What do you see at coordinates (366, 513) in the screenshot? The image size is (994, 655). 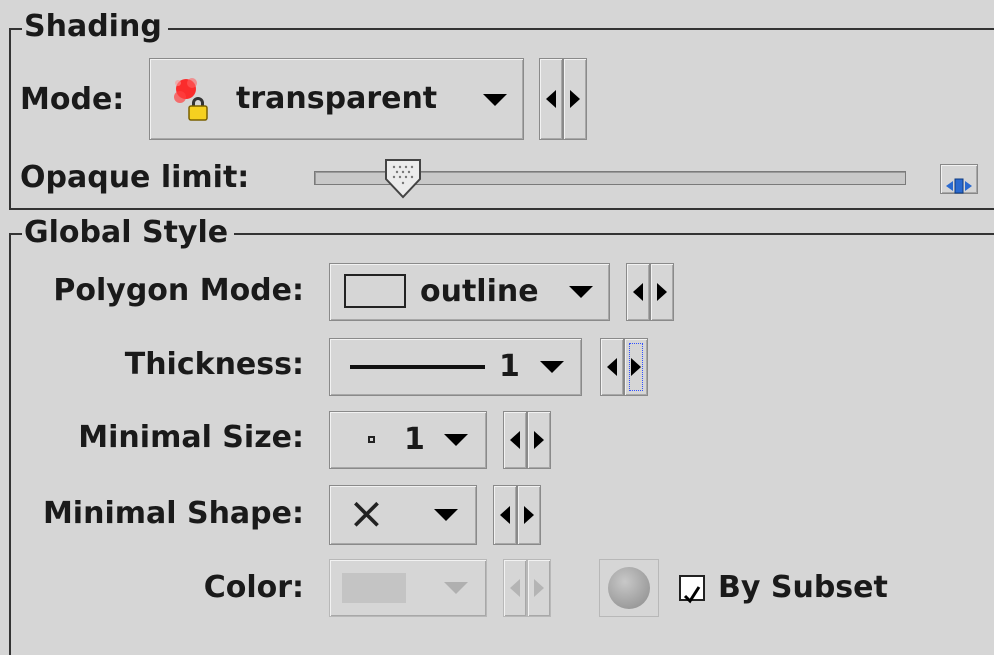 I see `minimal-shape-value: ×` at bounding box center [366, 513].